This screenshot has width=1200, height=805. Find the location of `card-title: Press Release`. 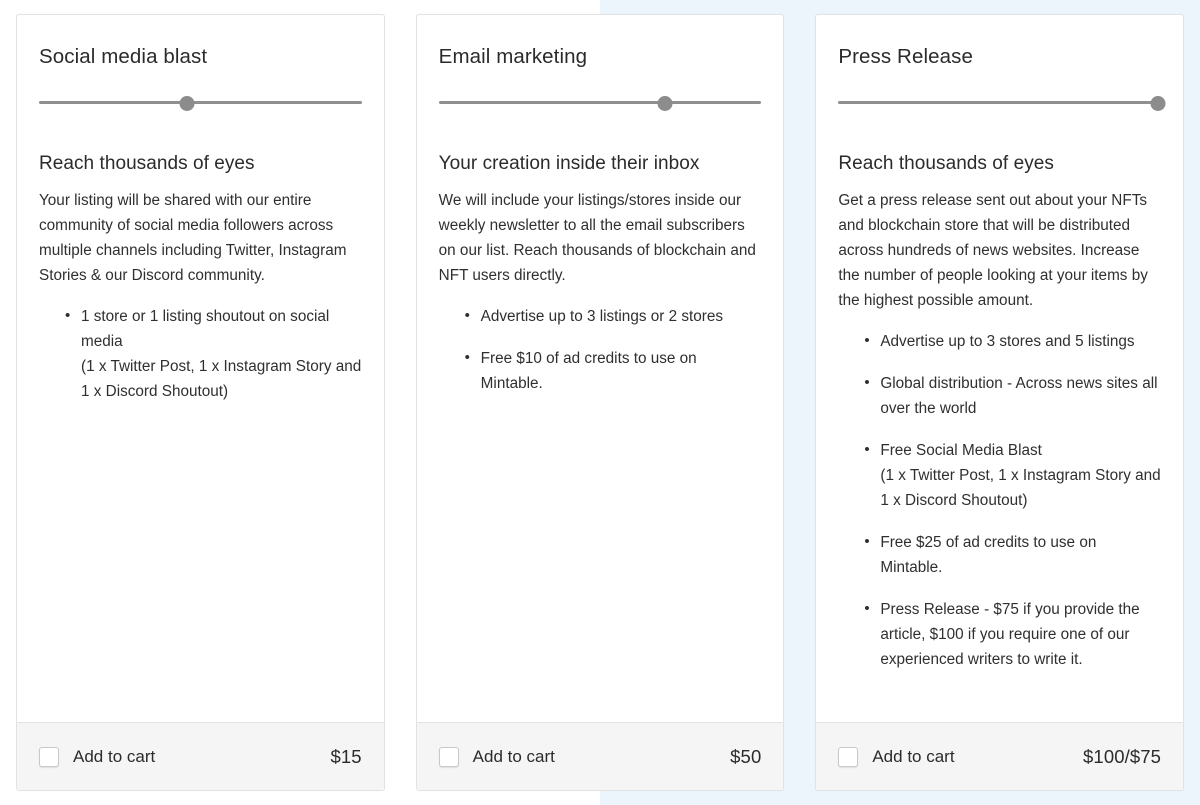

card-title: Press Release is located at coordinates (905, 56).